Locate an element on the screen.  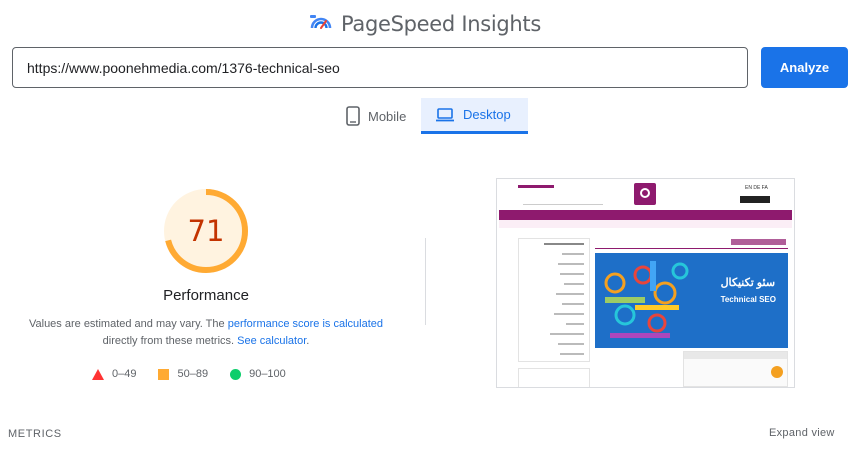
screenshot-search-field is located at coordinates (563, 201).